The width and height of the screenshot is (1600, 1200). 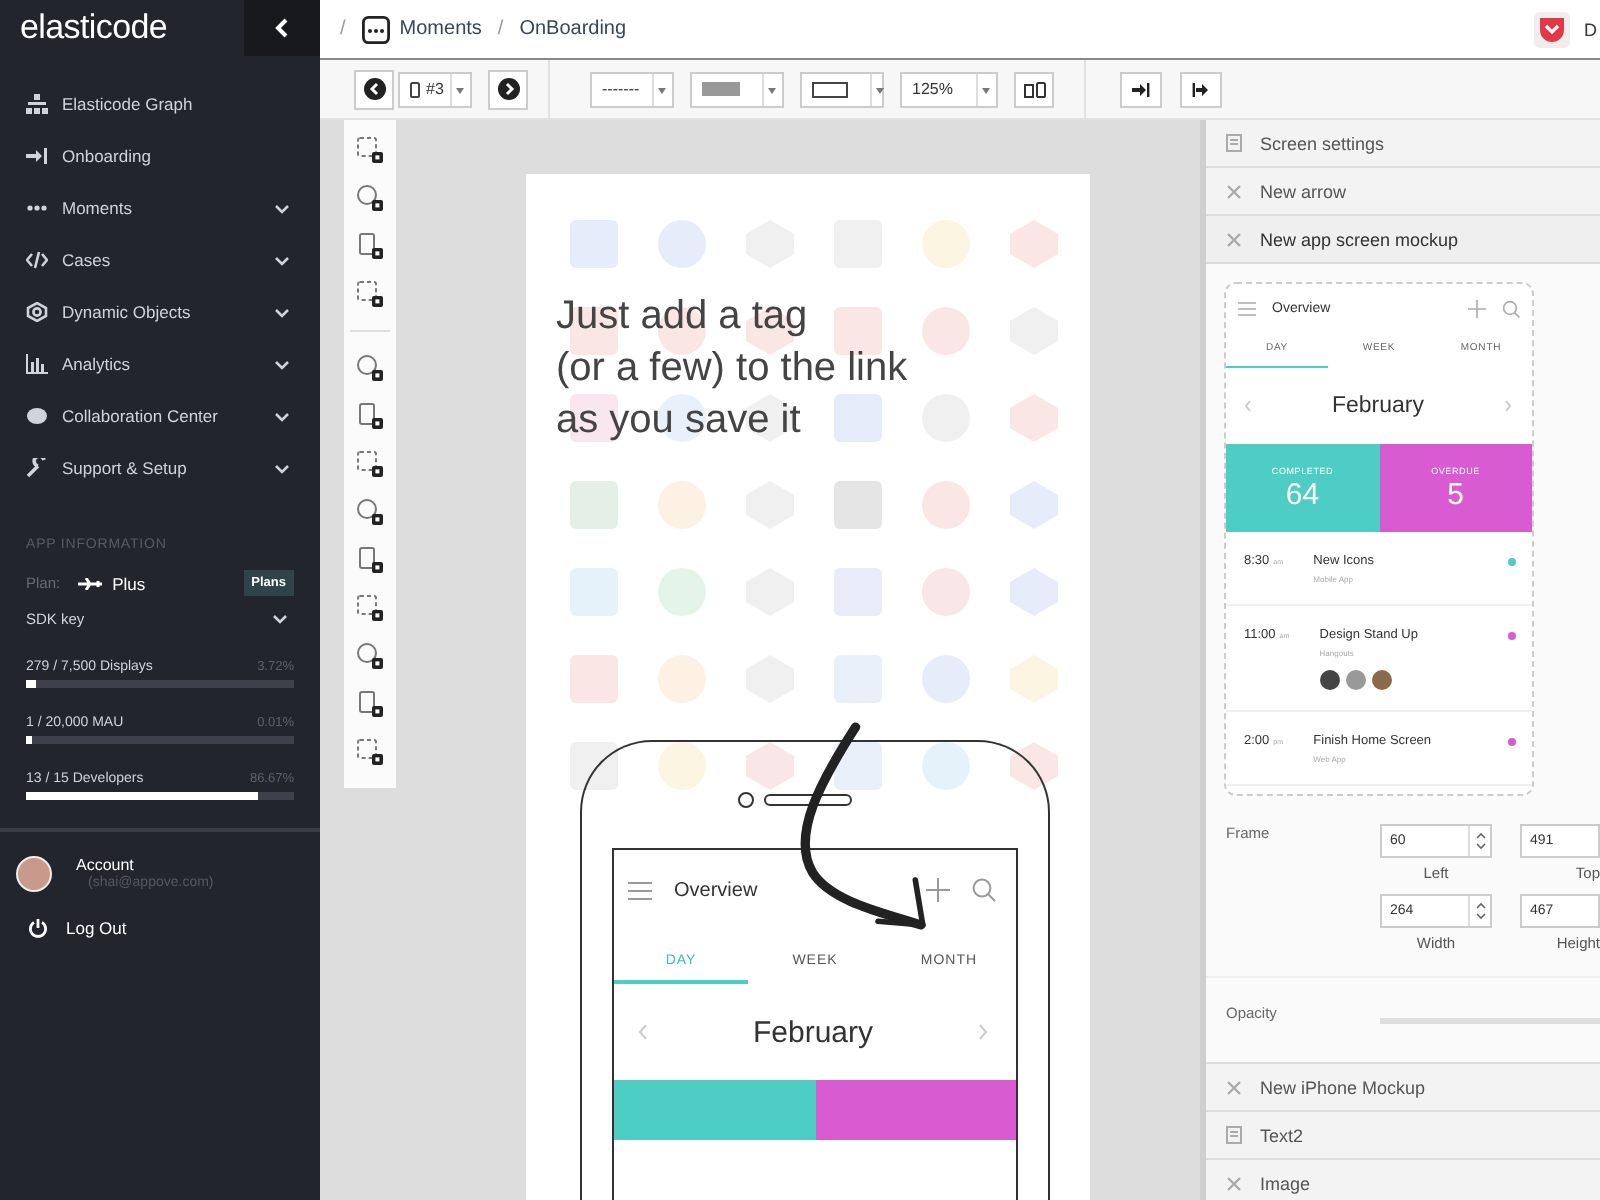 I want to click on fill-color-select, so click(x=737, y=89).